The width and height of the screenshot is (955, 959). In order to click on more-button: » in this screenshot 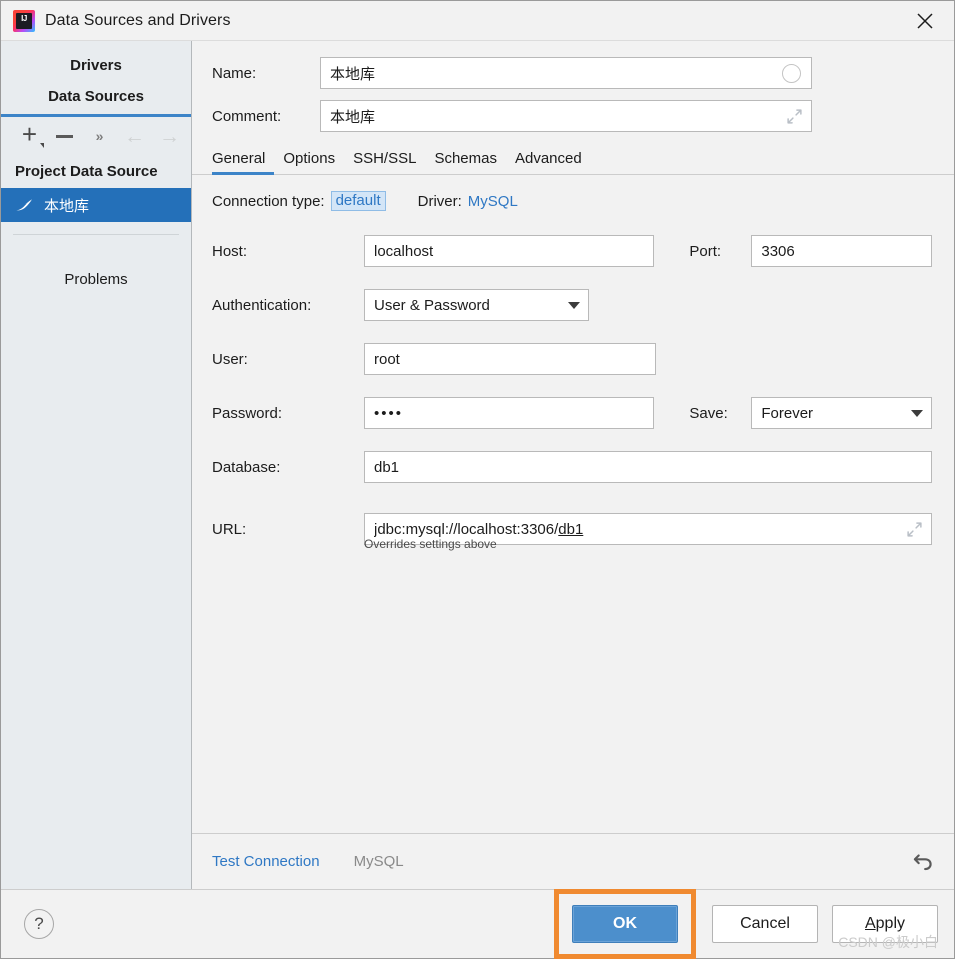, I will do `click(99, 136)`.